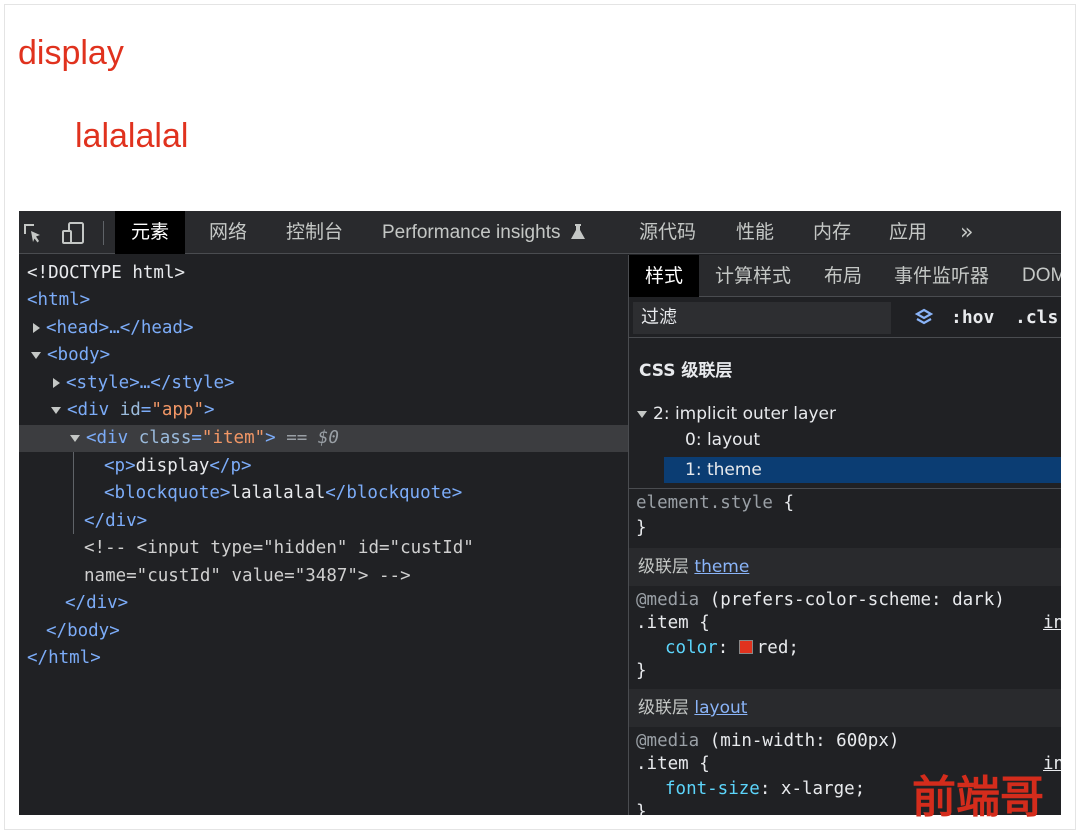  I want to click on tab-network: 网络, so click(228, 232).